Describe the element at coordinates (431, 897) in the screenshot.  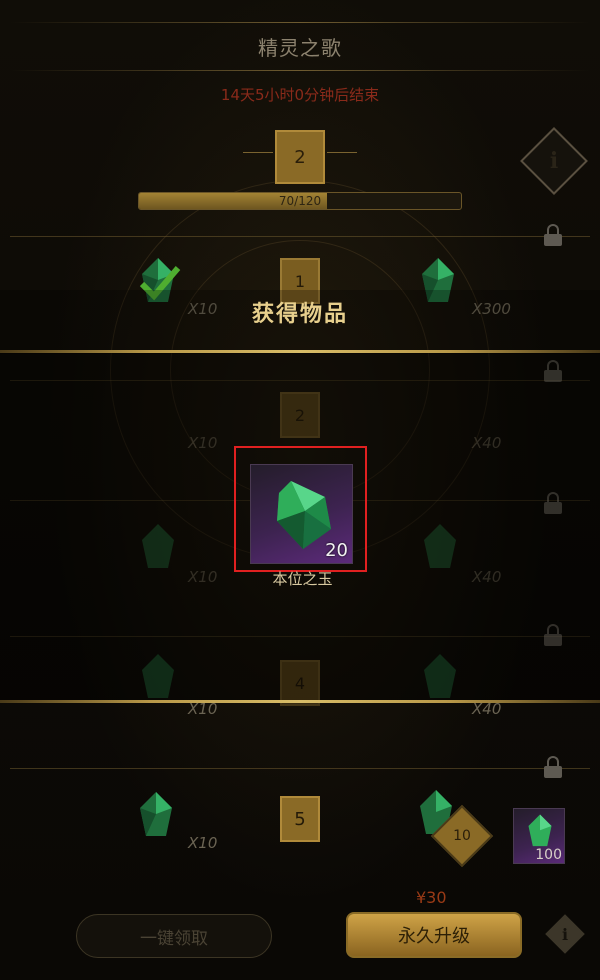
I see `upgrade-price: ¥30` at that location.